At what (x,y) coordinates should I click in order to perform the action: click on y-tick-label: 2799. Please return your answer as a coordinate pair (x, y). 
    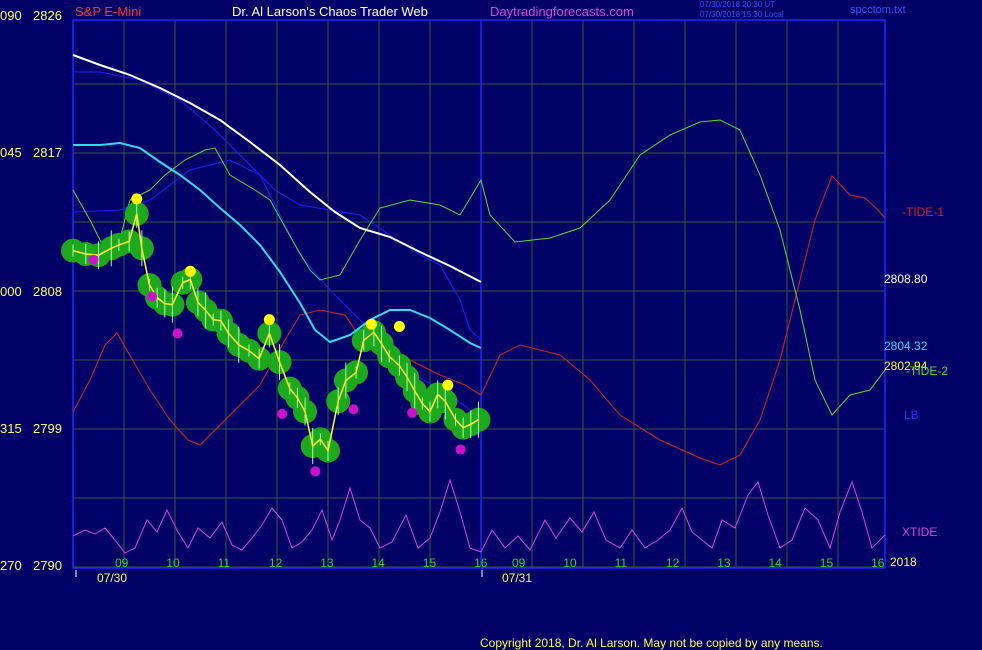
    Looking at the image, I should click on (47, 428).